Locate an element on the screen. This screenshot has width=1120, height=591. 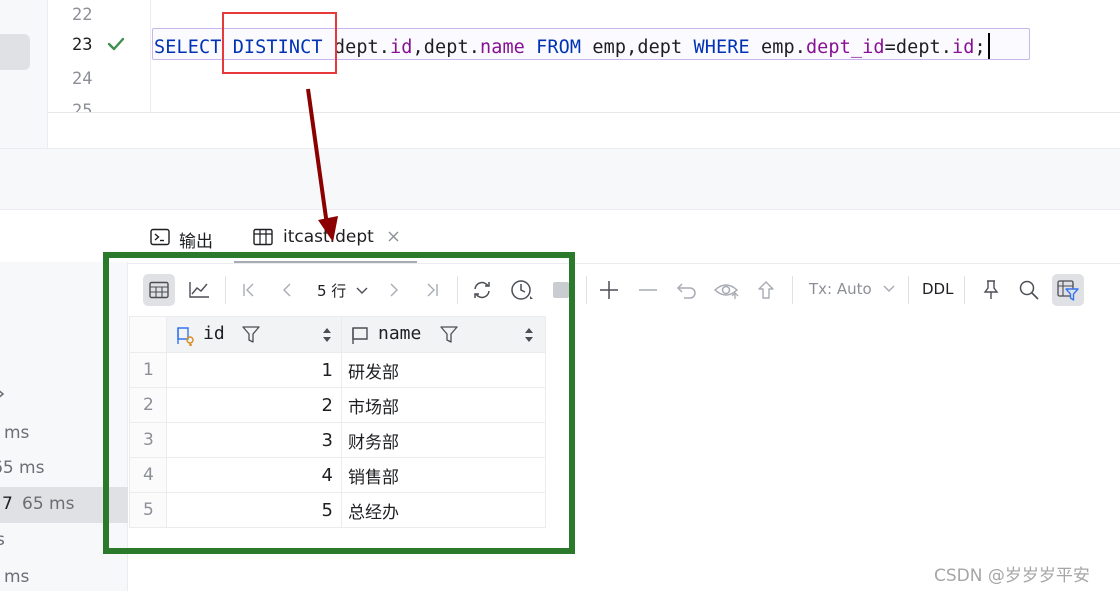
panel-divider-band is located at coordinates (560, 179).